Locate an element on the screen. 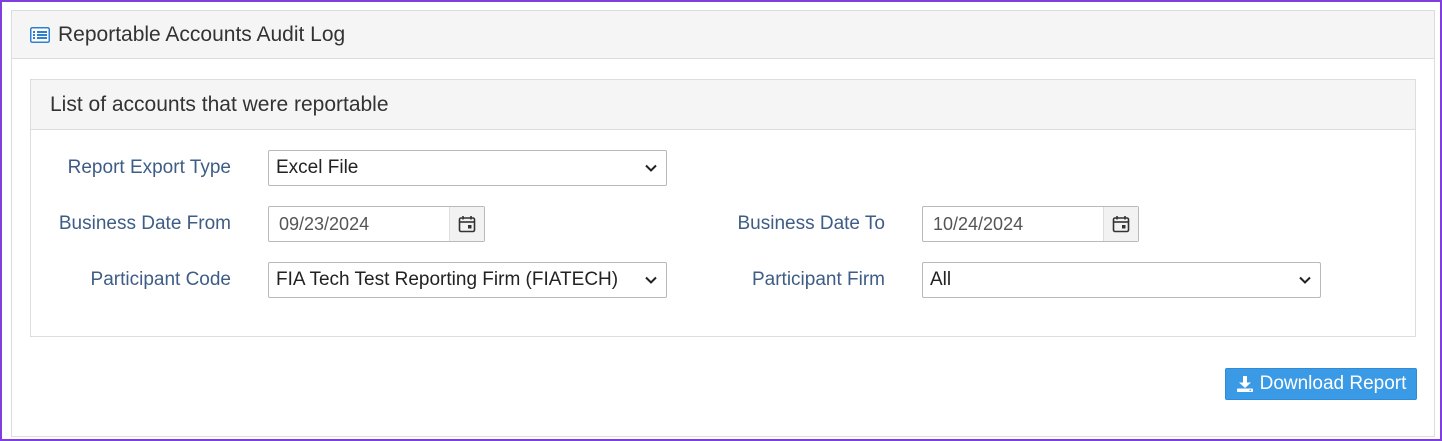 The height and width of the screenshot is (441, 1442). business-date-from-calendar-button is located at coordinates (466, 224).